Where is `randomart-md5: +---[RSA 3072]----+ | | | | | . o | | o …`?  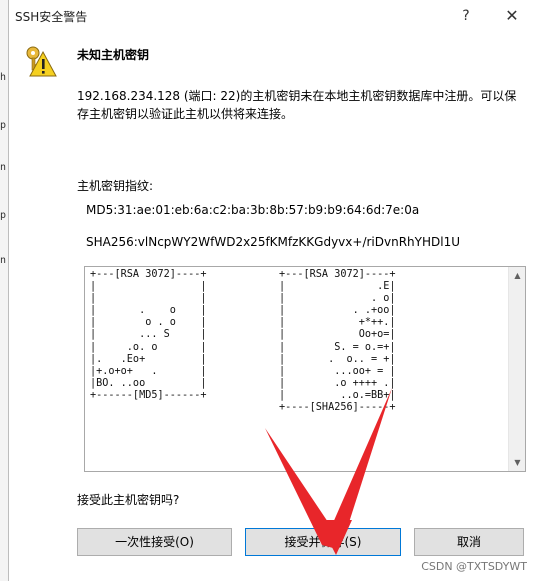
randomart-md5: +---[RSA 3072]----+ | | | | | . o | | o … is located at coordinates (148, 335).